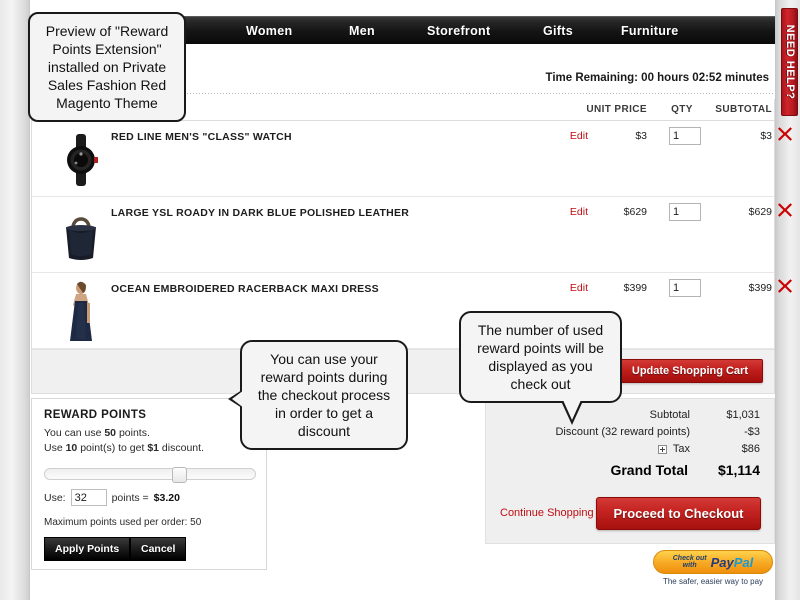 The height and width of the screenshot is (600, 800). What do you see at coordinates (752, 432) in the screenshot?
I see `discount-value: -$3` at bounding box center [752, 432].